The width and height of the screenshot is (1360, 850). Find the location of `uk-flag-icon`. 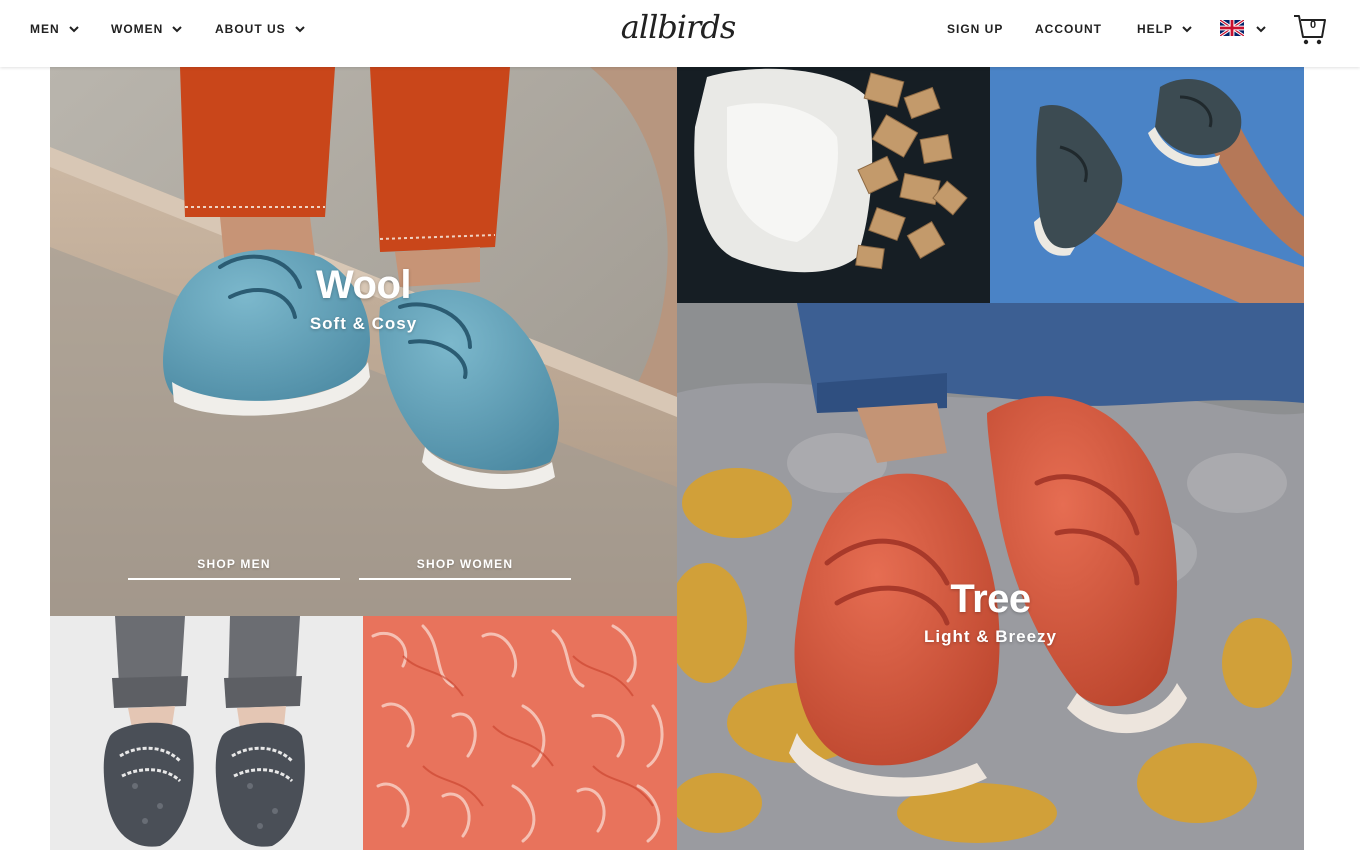

uk-flag-icon is located at coordinates (1232, 28).